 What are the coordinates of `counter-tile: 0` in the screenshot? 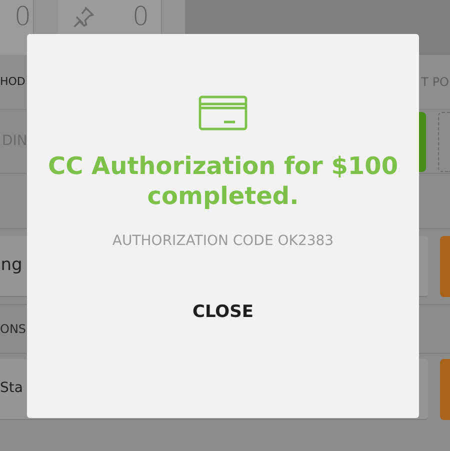 It's located at (16, 27).